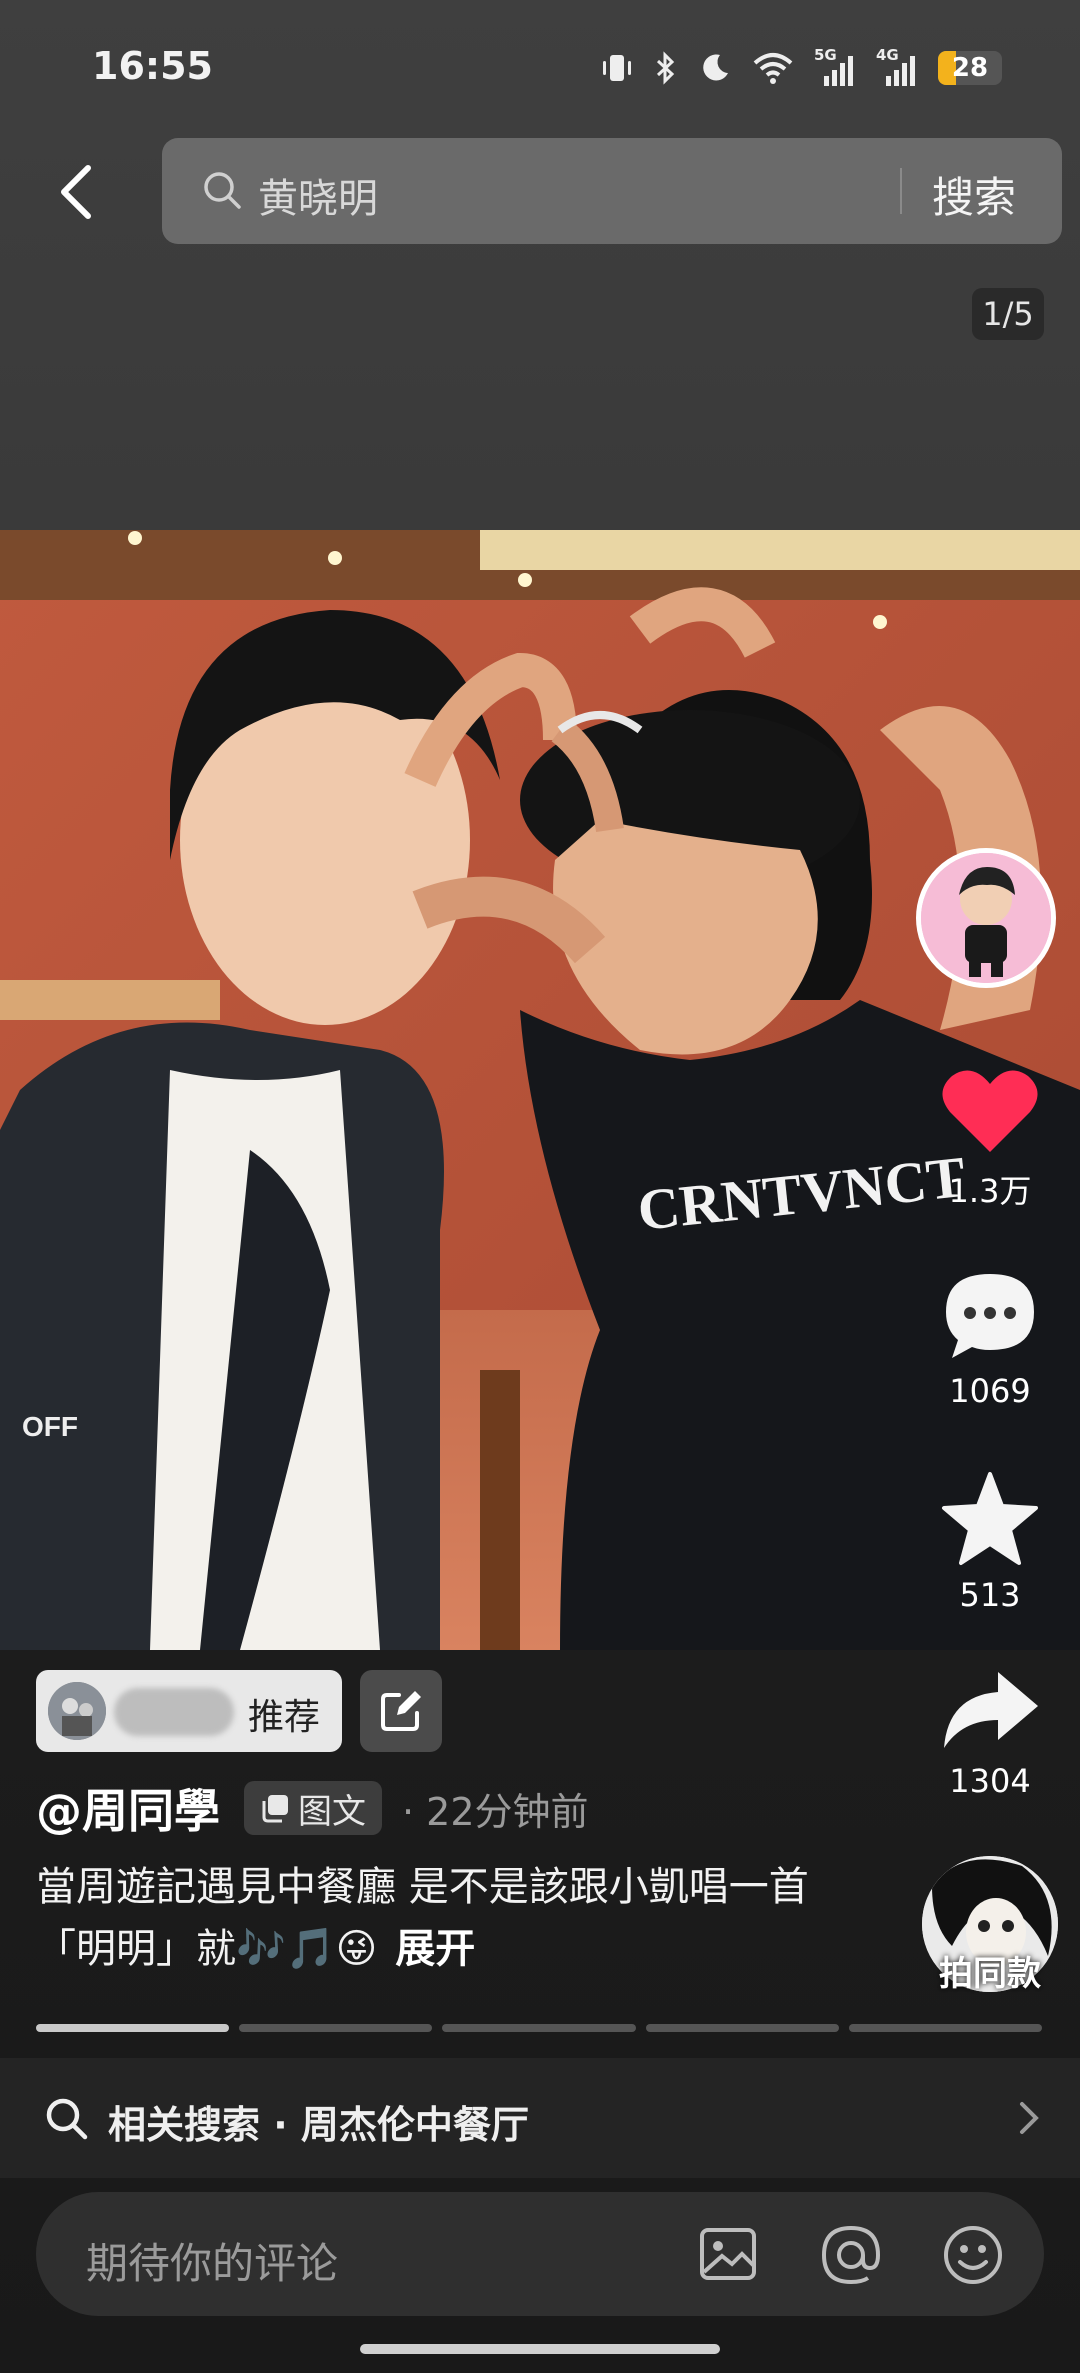 This screenshot has width=1080, height=2373. I want to click on same-style-button: 拍同款, so click(990, 1925).